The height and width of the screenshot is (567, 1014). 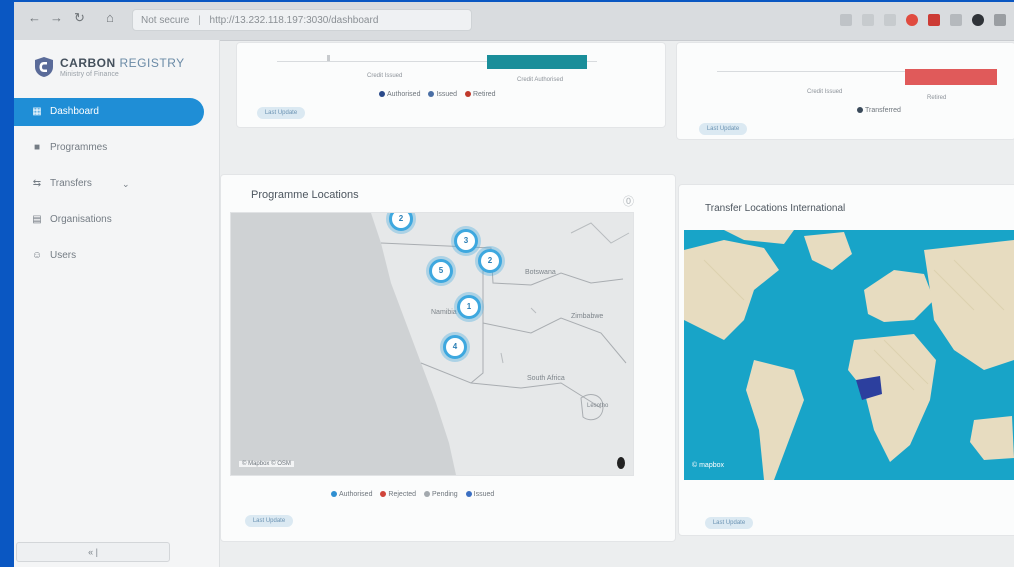 What do you see at coordinates (266, 464) in the screenshot?
I see `map-attribution: © Mapbox © OSM` at bounding box center [266, 464].